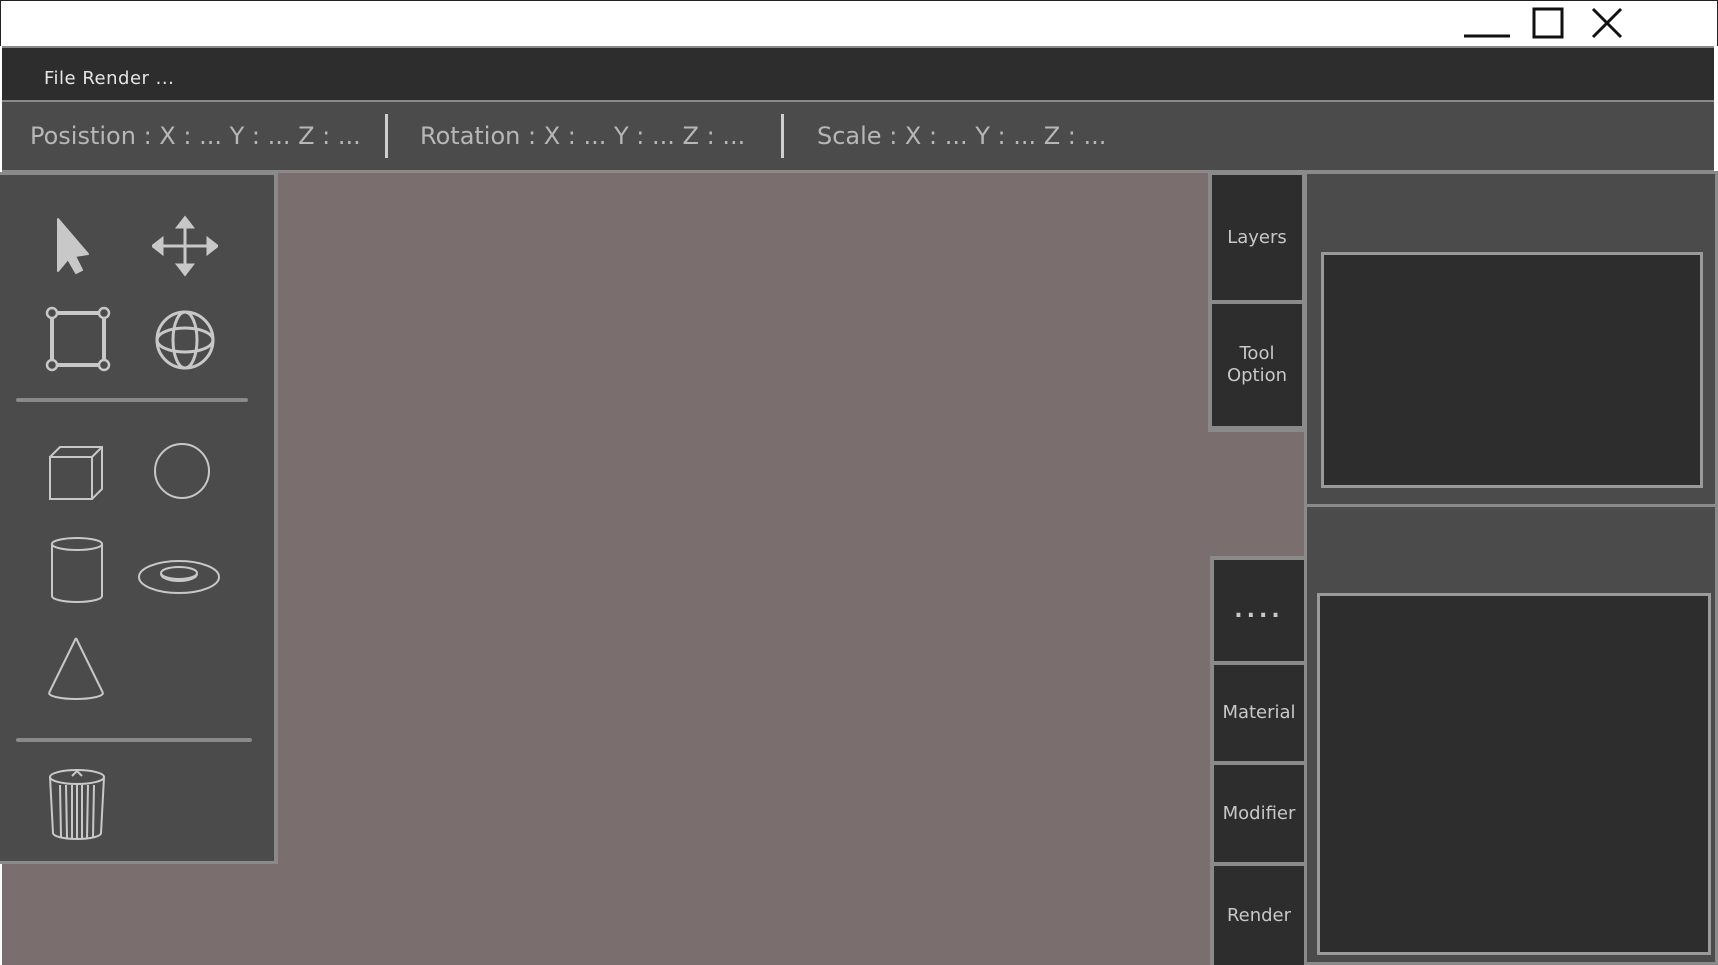 The image size is (1718, 965). I want to click on trash-icon, so click(77, 804).